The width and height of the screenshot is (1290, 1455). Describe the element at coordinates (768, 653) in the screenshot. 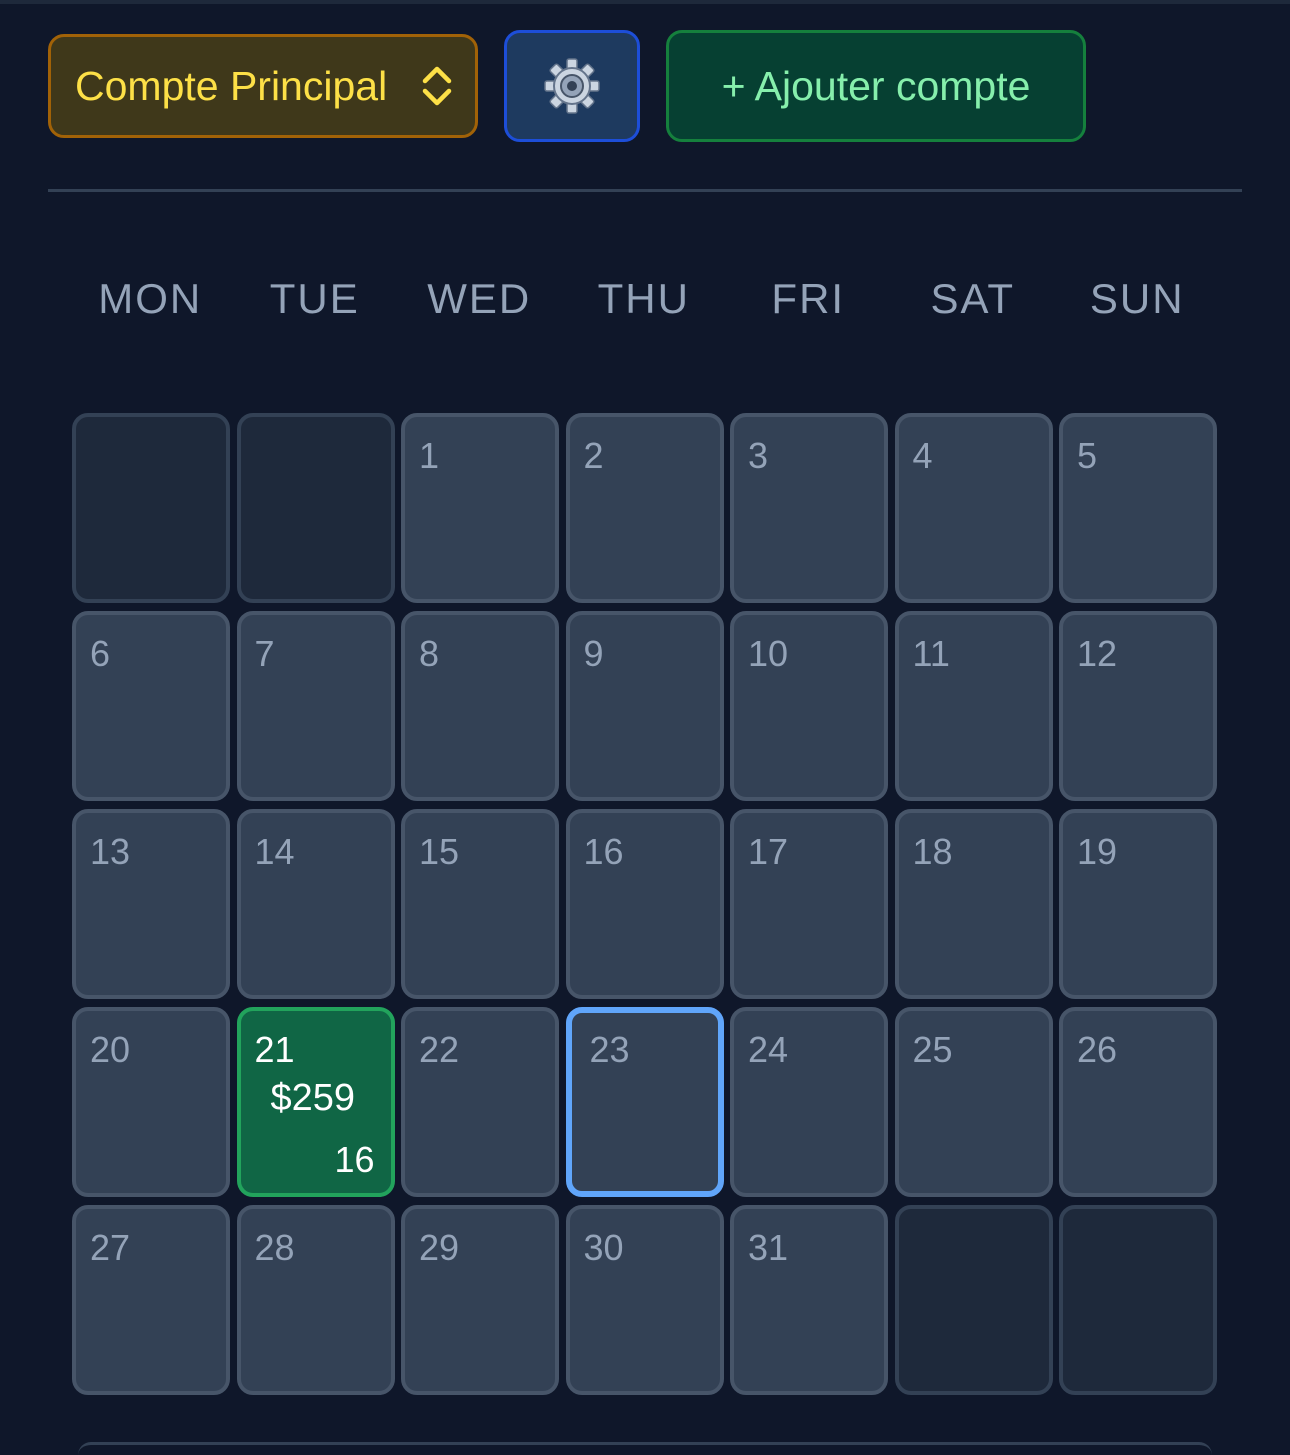

I see `day-number: 10` at that location.